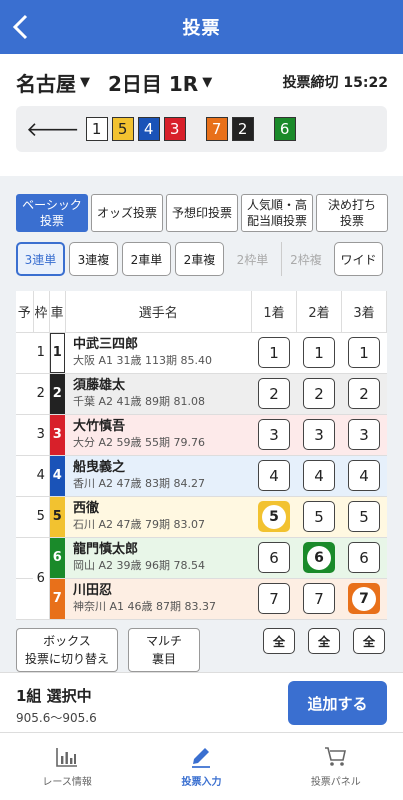 The image size is (403, 800). I want to click on bet-type-6: ワイド, so click(358, 259).